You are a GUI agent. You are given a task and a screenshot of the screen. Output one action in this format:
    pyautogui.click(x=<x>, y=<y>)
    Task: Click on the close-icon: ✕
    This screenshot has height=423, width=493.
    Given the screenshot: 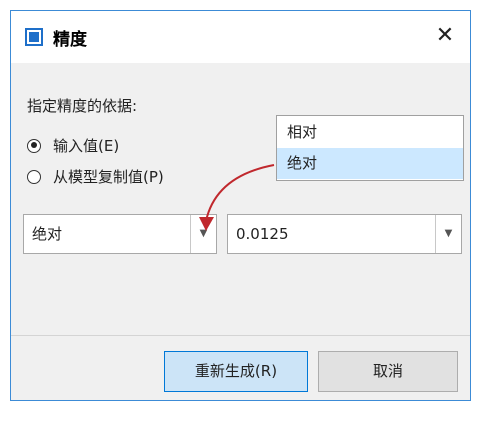 What is the action you would take?
    pyautogui.click(x=445, y=36)
    